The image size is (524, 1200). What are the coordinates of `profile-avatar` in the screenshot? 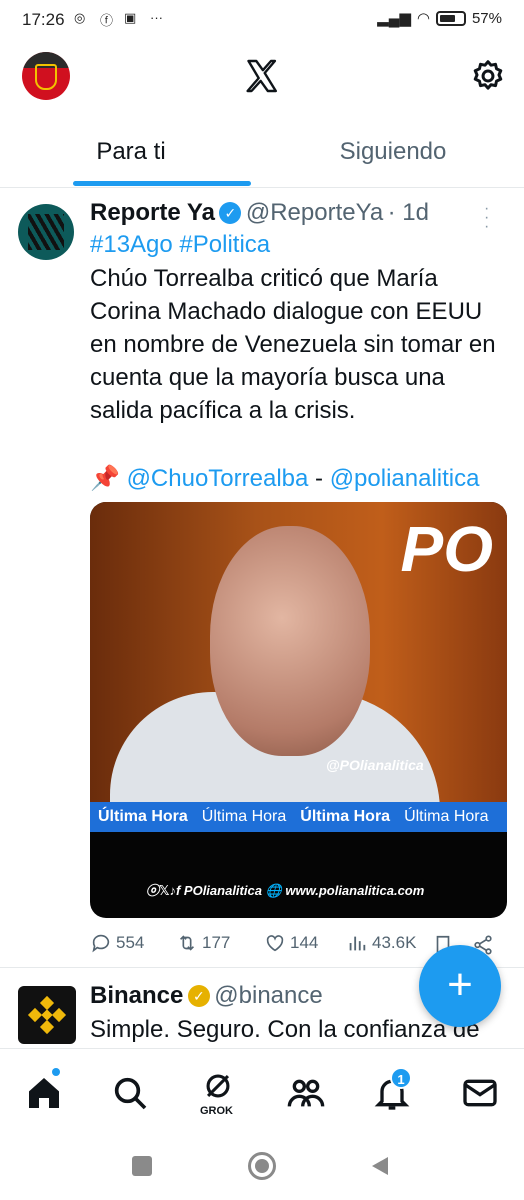 It's located at (46, 76).